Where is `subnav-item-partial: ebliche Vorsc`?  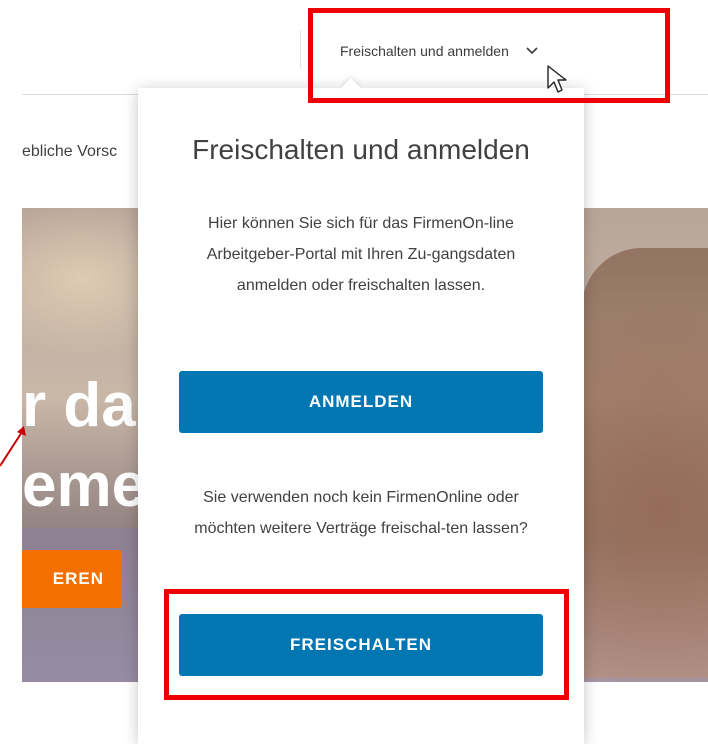
subnav-item-partial: ebliche Vorsc is located at coordinates (81, 152).